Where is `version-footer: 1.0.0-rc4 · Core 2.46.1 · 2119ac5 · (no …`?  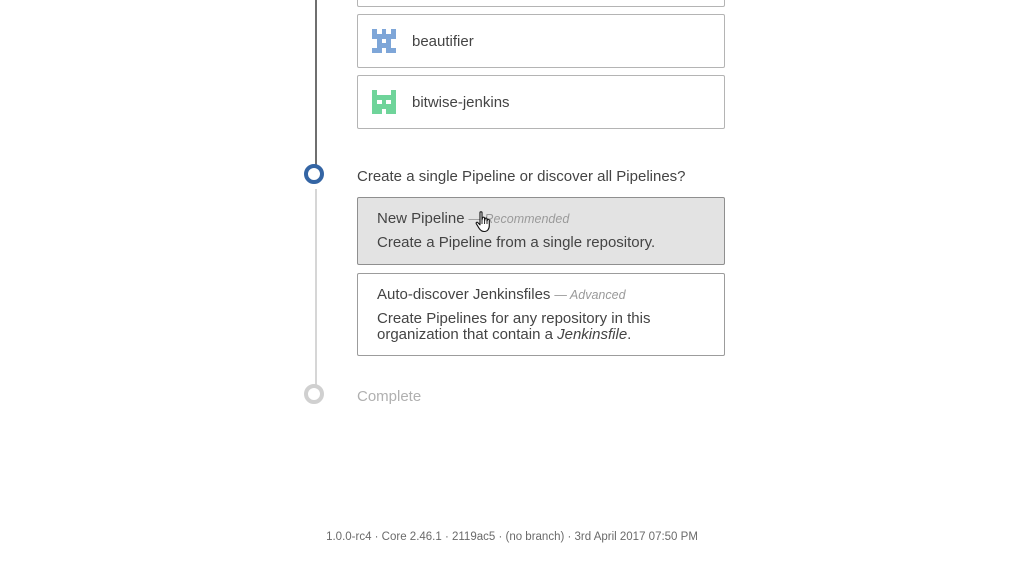 version-footer: 1.0.0-rc4 · Core 2.46.1 · 2119ac5 · (no … is located at coordinates (512, 537).